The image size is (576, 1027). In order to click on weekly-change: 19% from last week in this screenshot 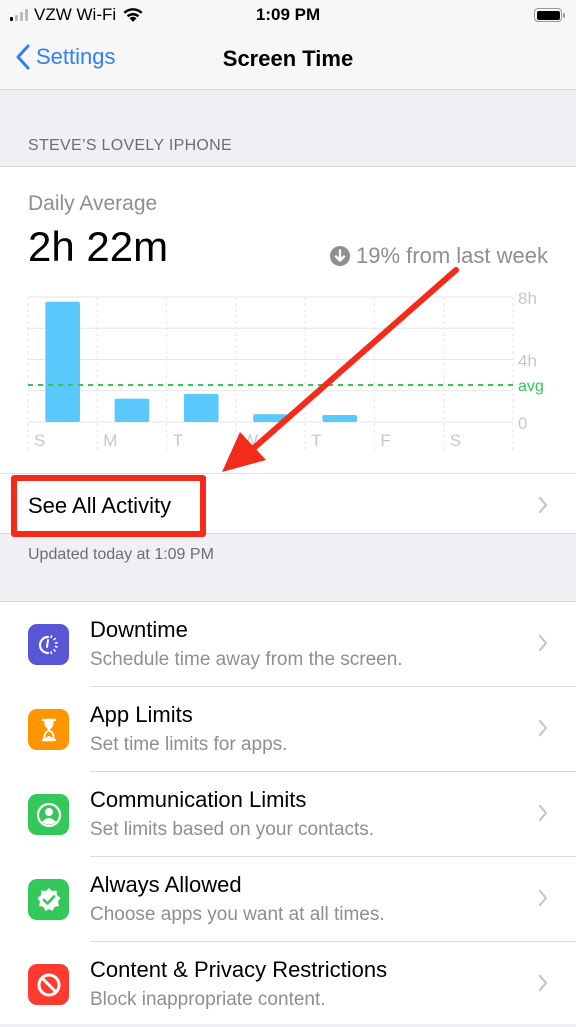, I will do `click(439, 256)`.